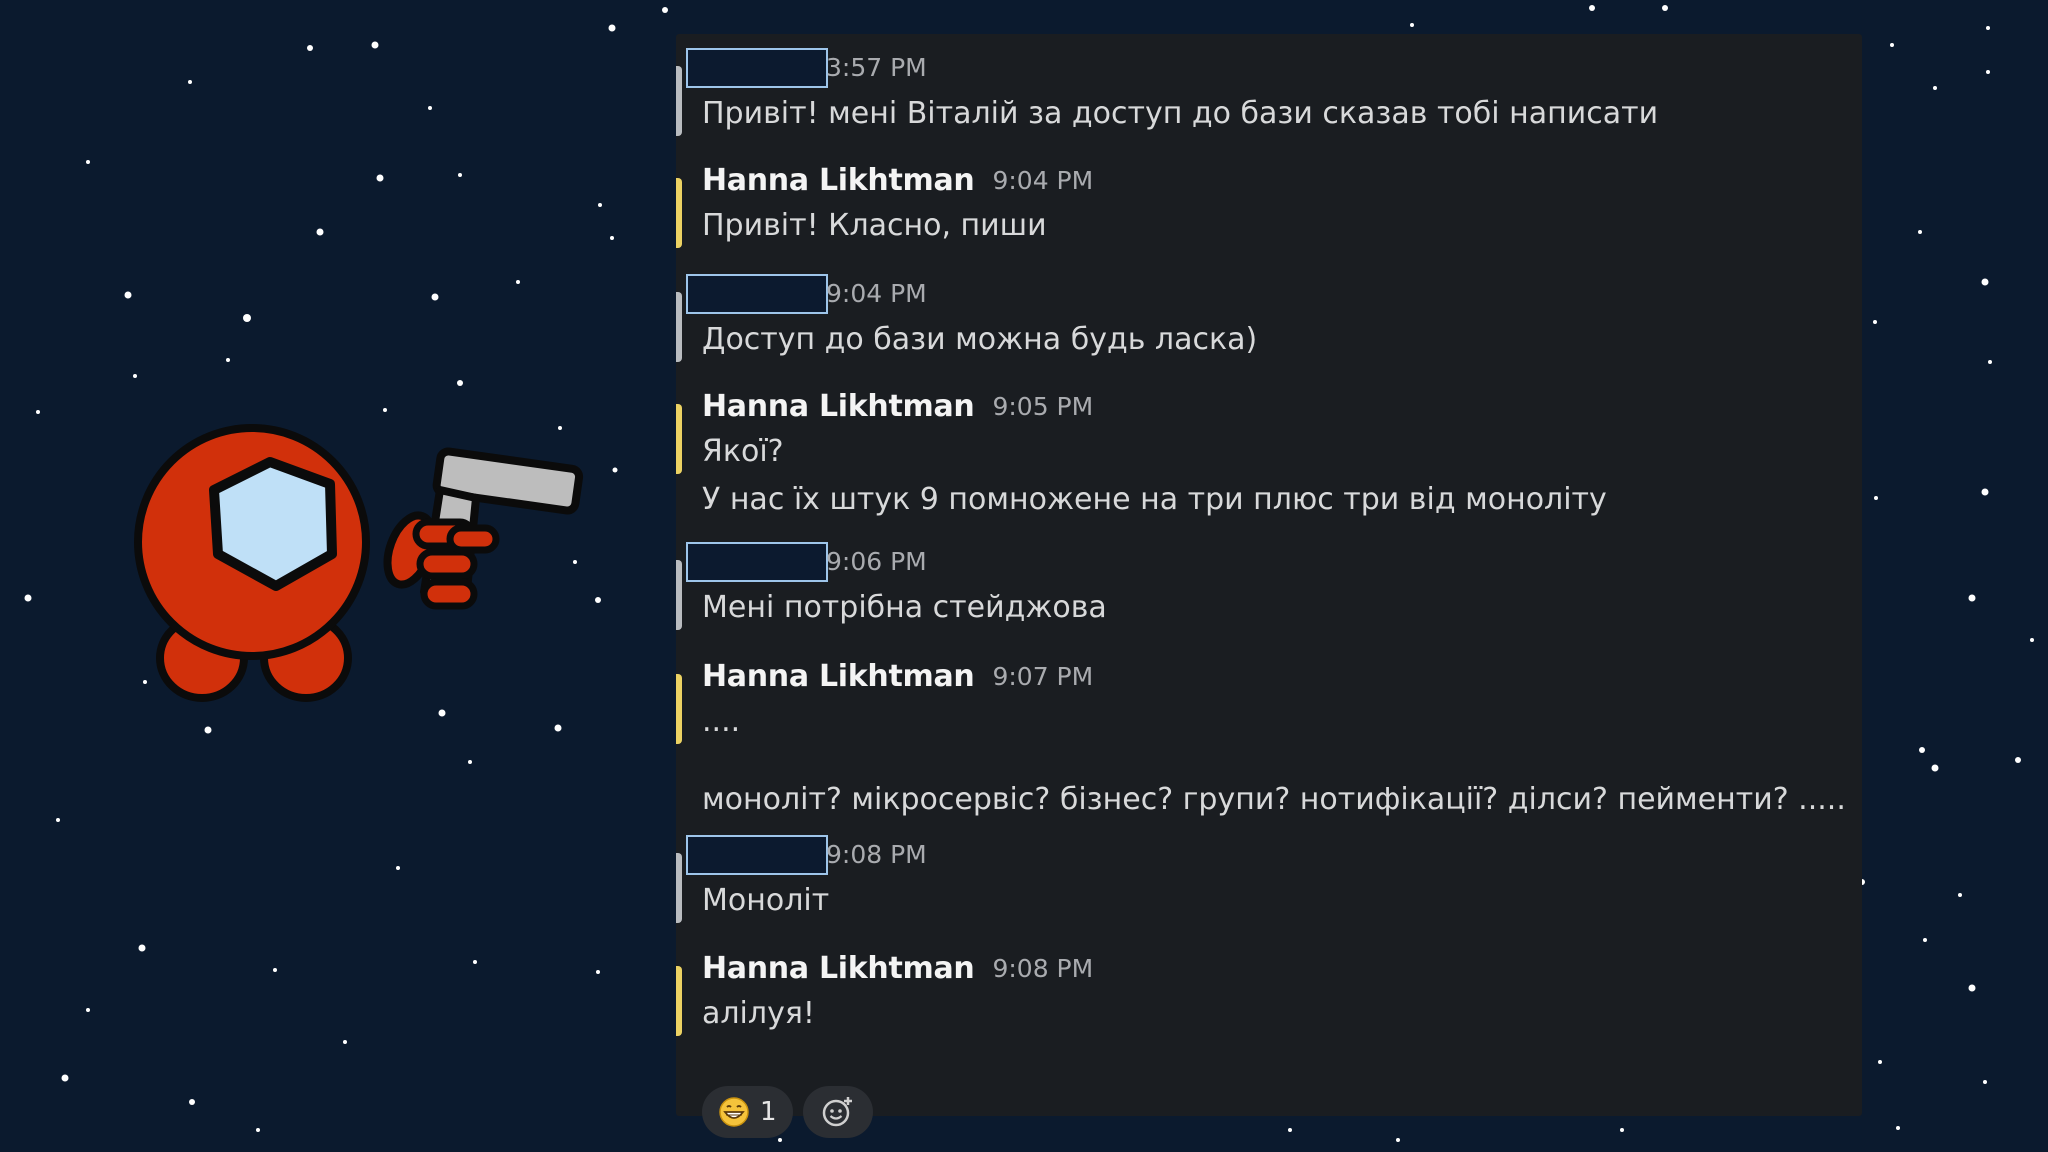 The height and width of the screenshot is (1152, 2048). What do you see at coordinates (874, 225) in the screenshot?
I see `message-text: Привіт! Класно, пиши` at bounding box center [874, 225].